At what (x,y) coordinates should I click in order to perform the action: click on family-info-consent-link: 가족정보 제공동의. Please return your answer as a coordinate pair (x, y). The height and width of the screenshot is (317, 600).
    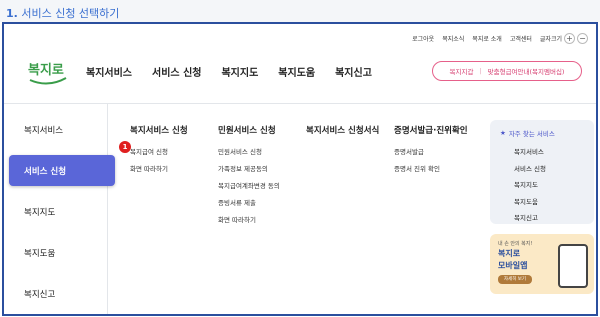
    Looking at the image, I should click on (262, 168).